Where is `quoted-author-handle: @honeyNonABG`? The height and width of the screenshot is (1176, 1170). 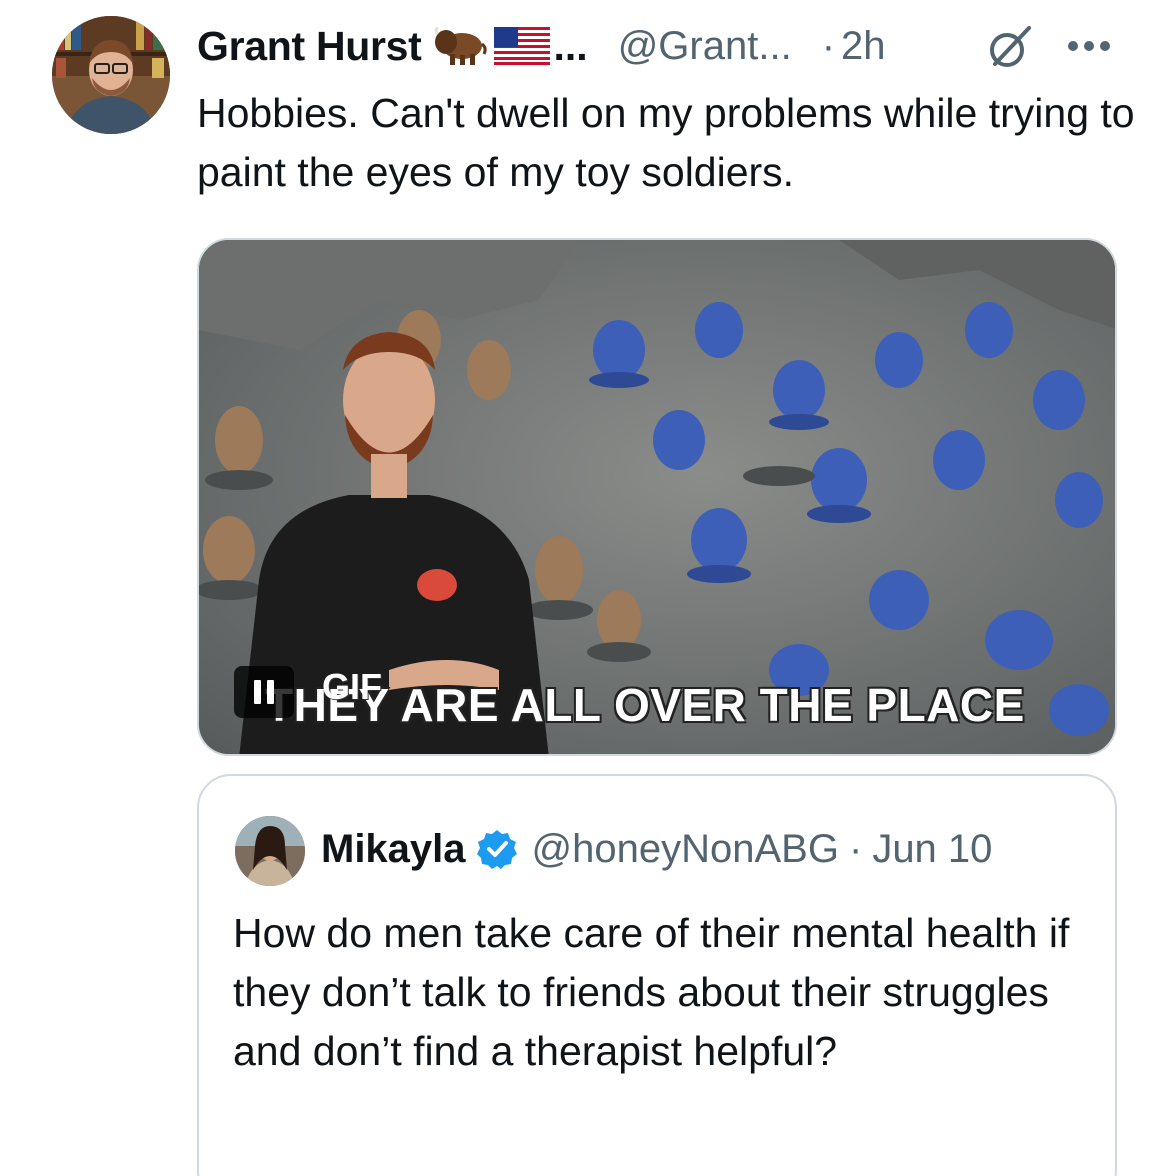
quoted-author-handle: @honeyNonABG is located at coordinates (685, 849).